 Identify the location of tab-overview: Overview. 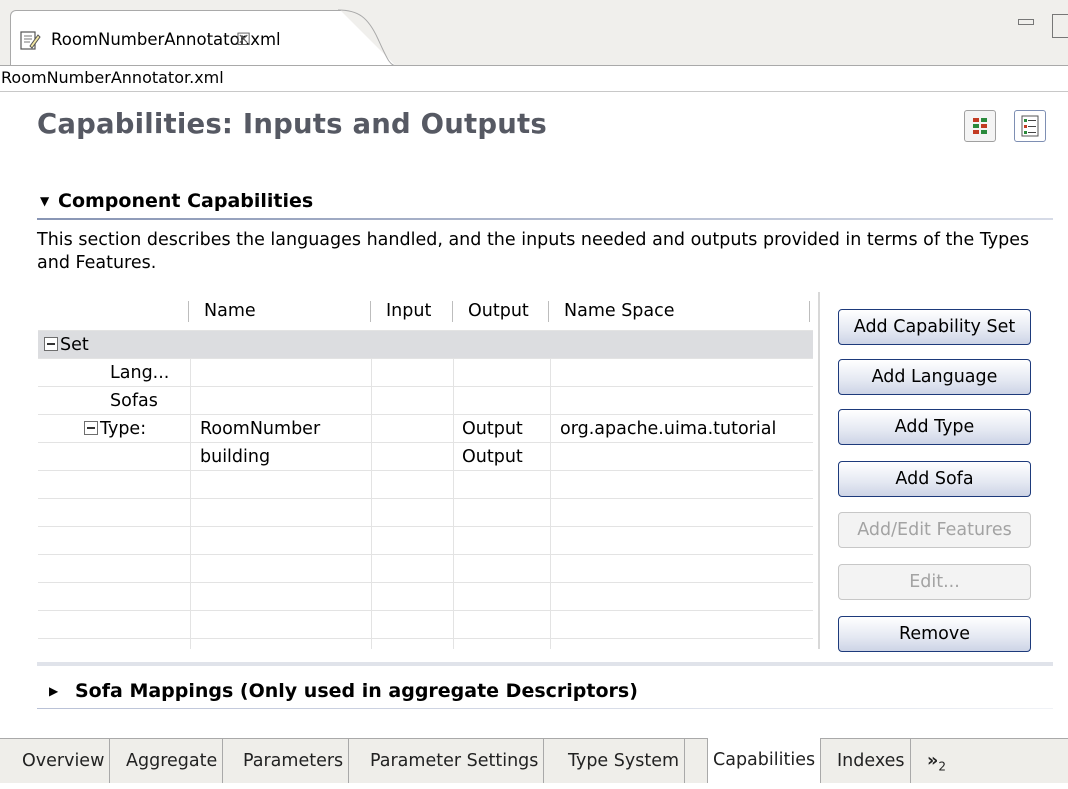
(64, 761).